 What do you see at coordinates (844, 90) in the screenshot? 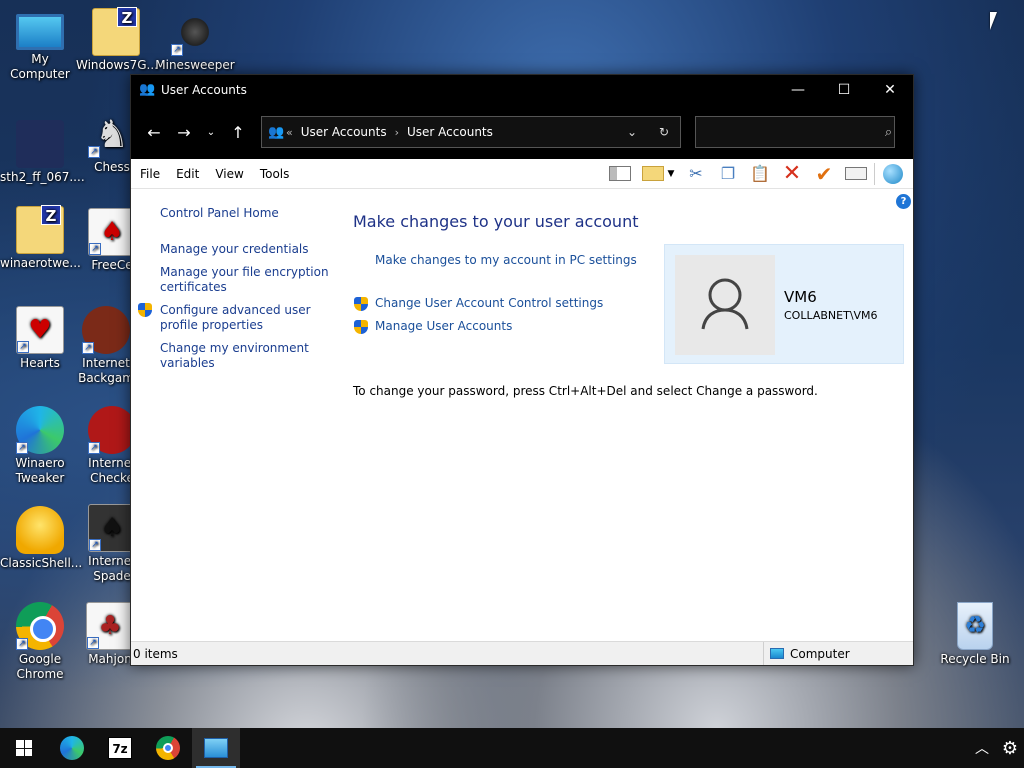
I see `maximize-button: ☐` at bounding box center [844, 90].